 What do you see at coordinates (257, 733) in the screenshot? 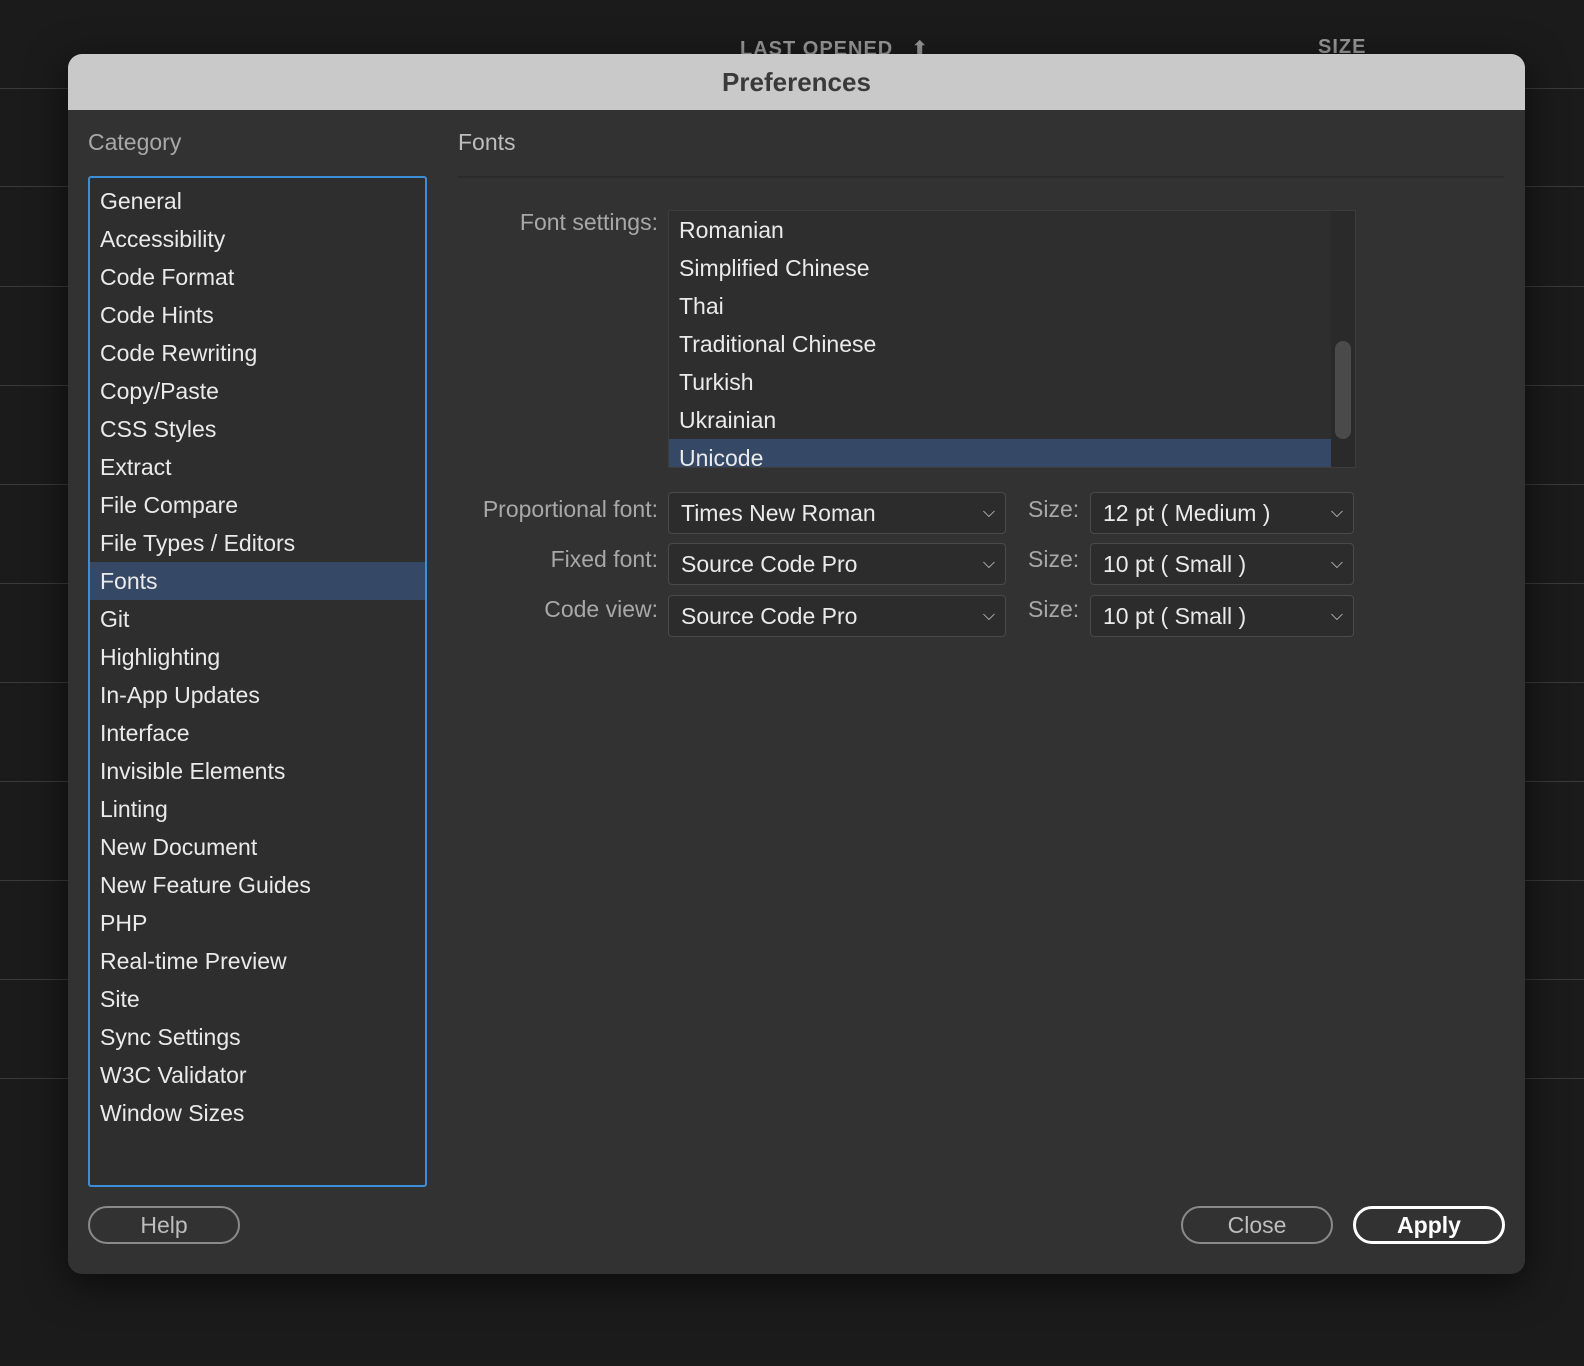
I see `category-item-interface: Interface` at bounding box center [257, 733].